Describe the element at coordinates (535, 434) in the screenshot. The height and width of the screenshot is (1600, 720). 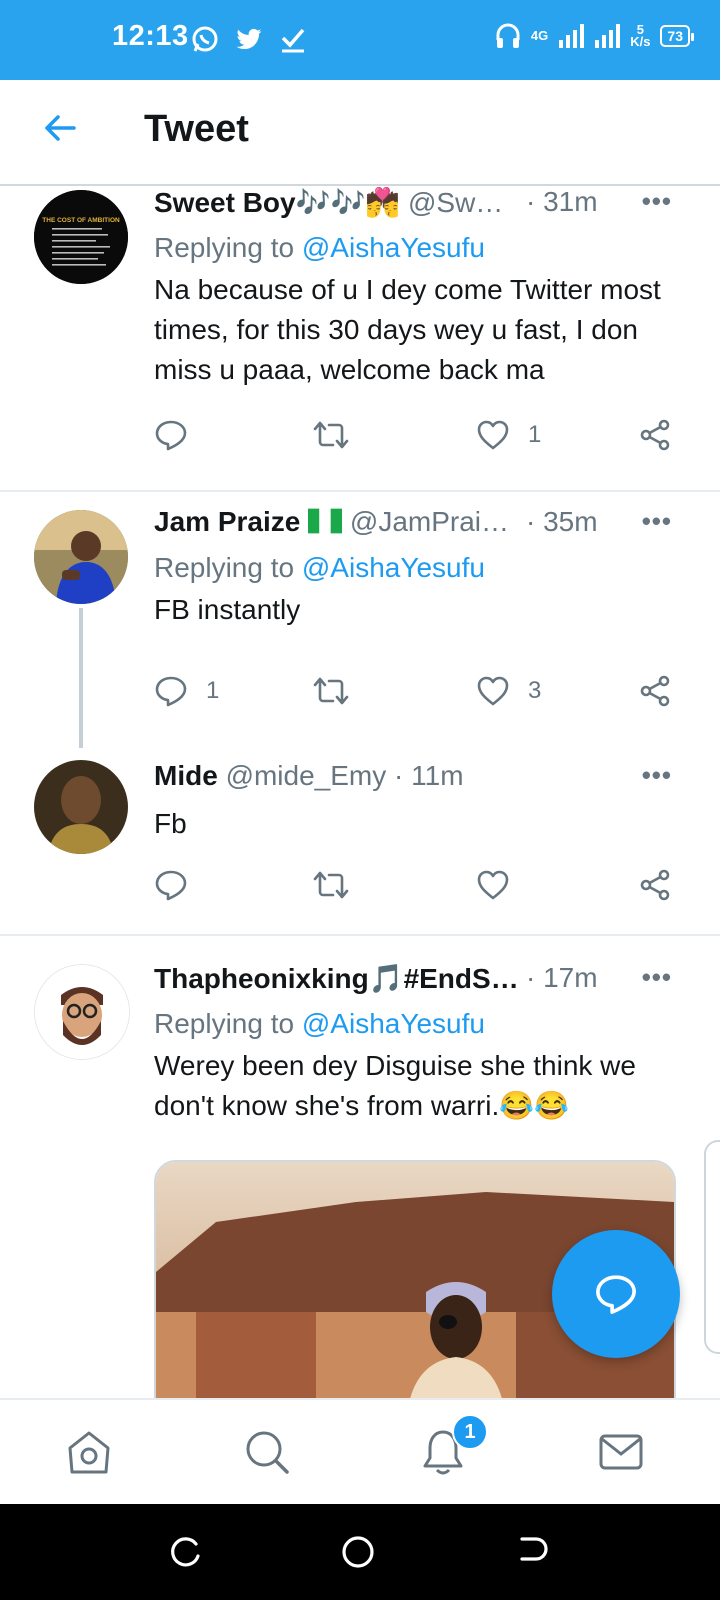
I see `like-count: 1` at that location.